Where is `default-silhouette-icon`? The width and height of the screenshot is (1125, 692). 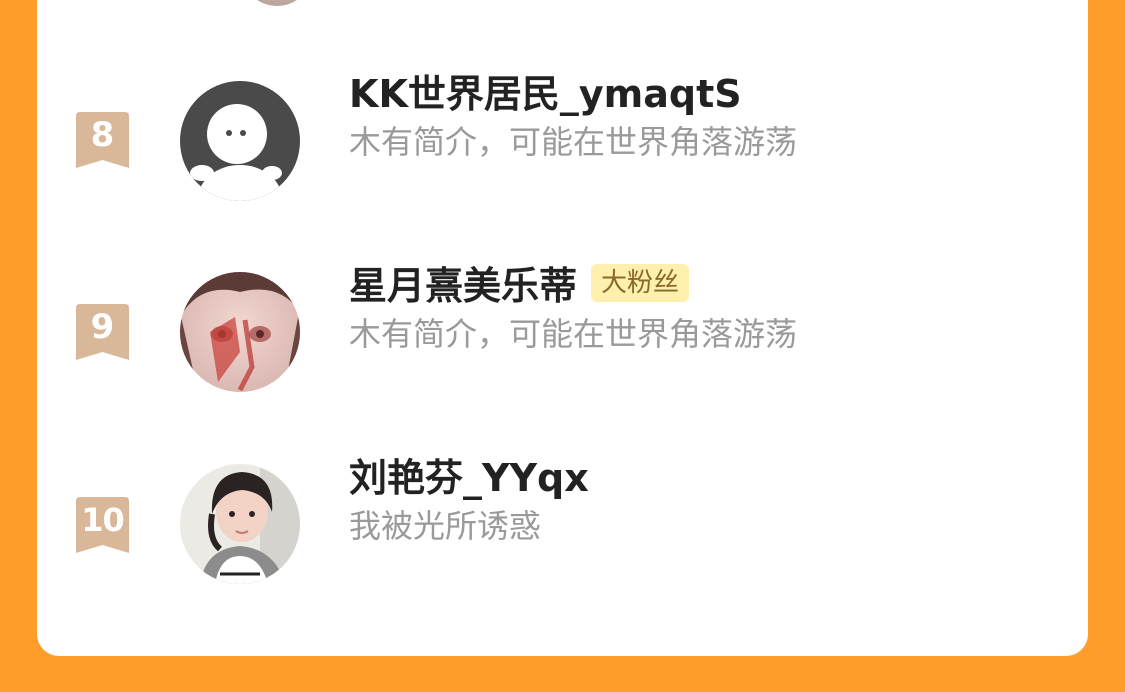 default-silhouette-icon is located at coordinates (240, 141).